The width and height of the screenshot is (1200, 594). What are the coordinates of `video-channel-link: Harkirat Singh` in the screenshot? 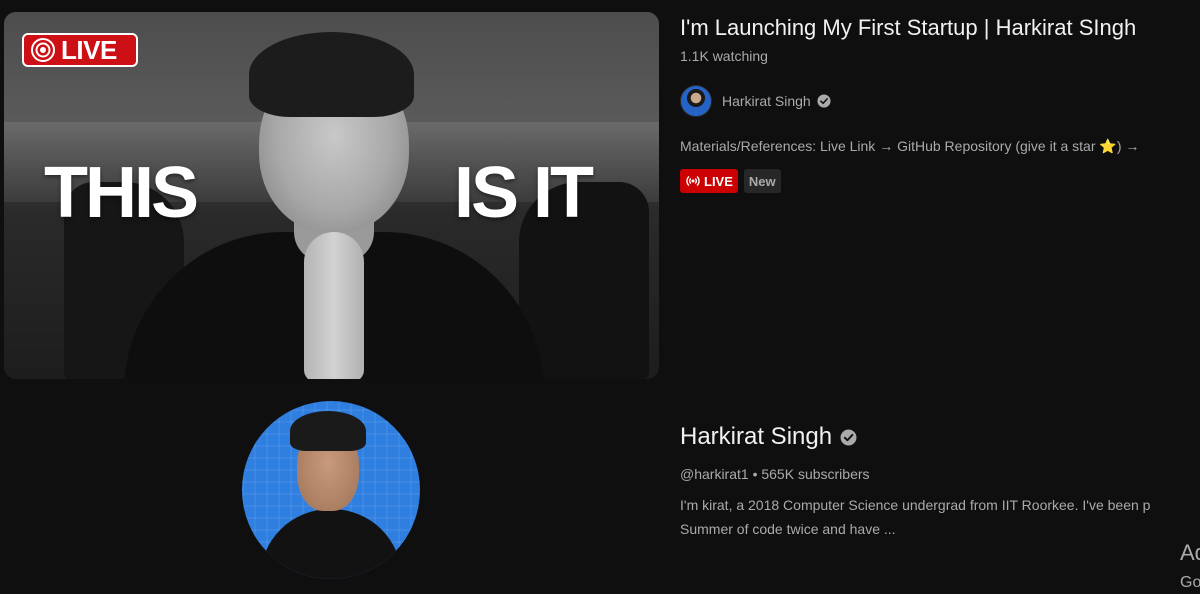 It's located at (755, 101).